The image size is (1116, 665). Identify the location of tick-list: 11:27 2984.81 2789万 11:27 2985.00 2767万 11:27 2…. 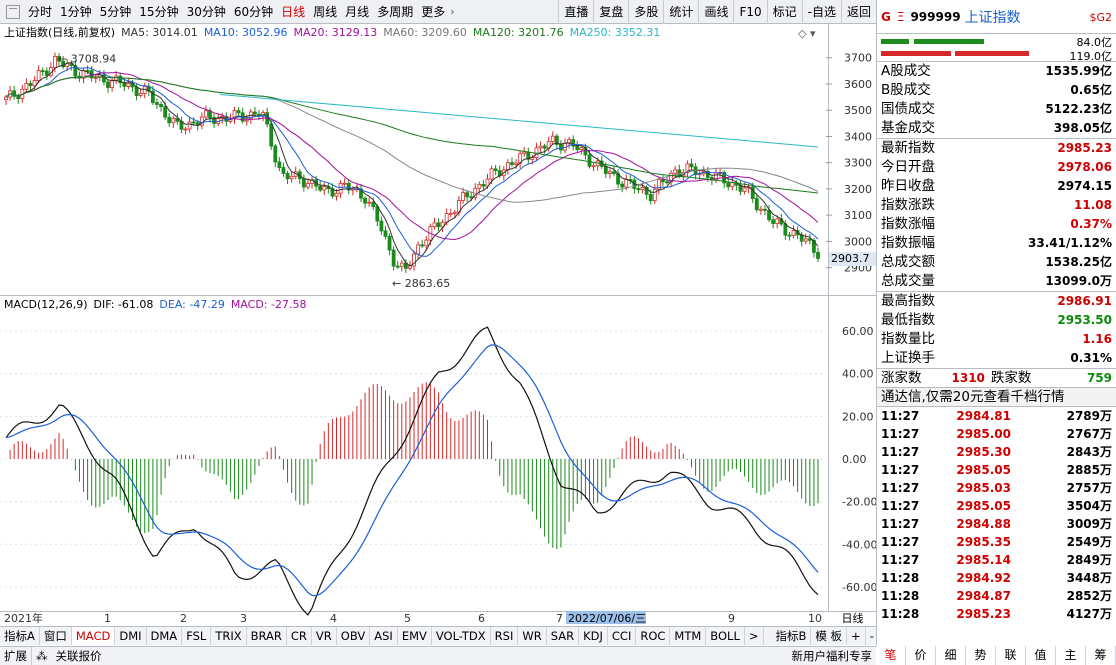
(996, 515).